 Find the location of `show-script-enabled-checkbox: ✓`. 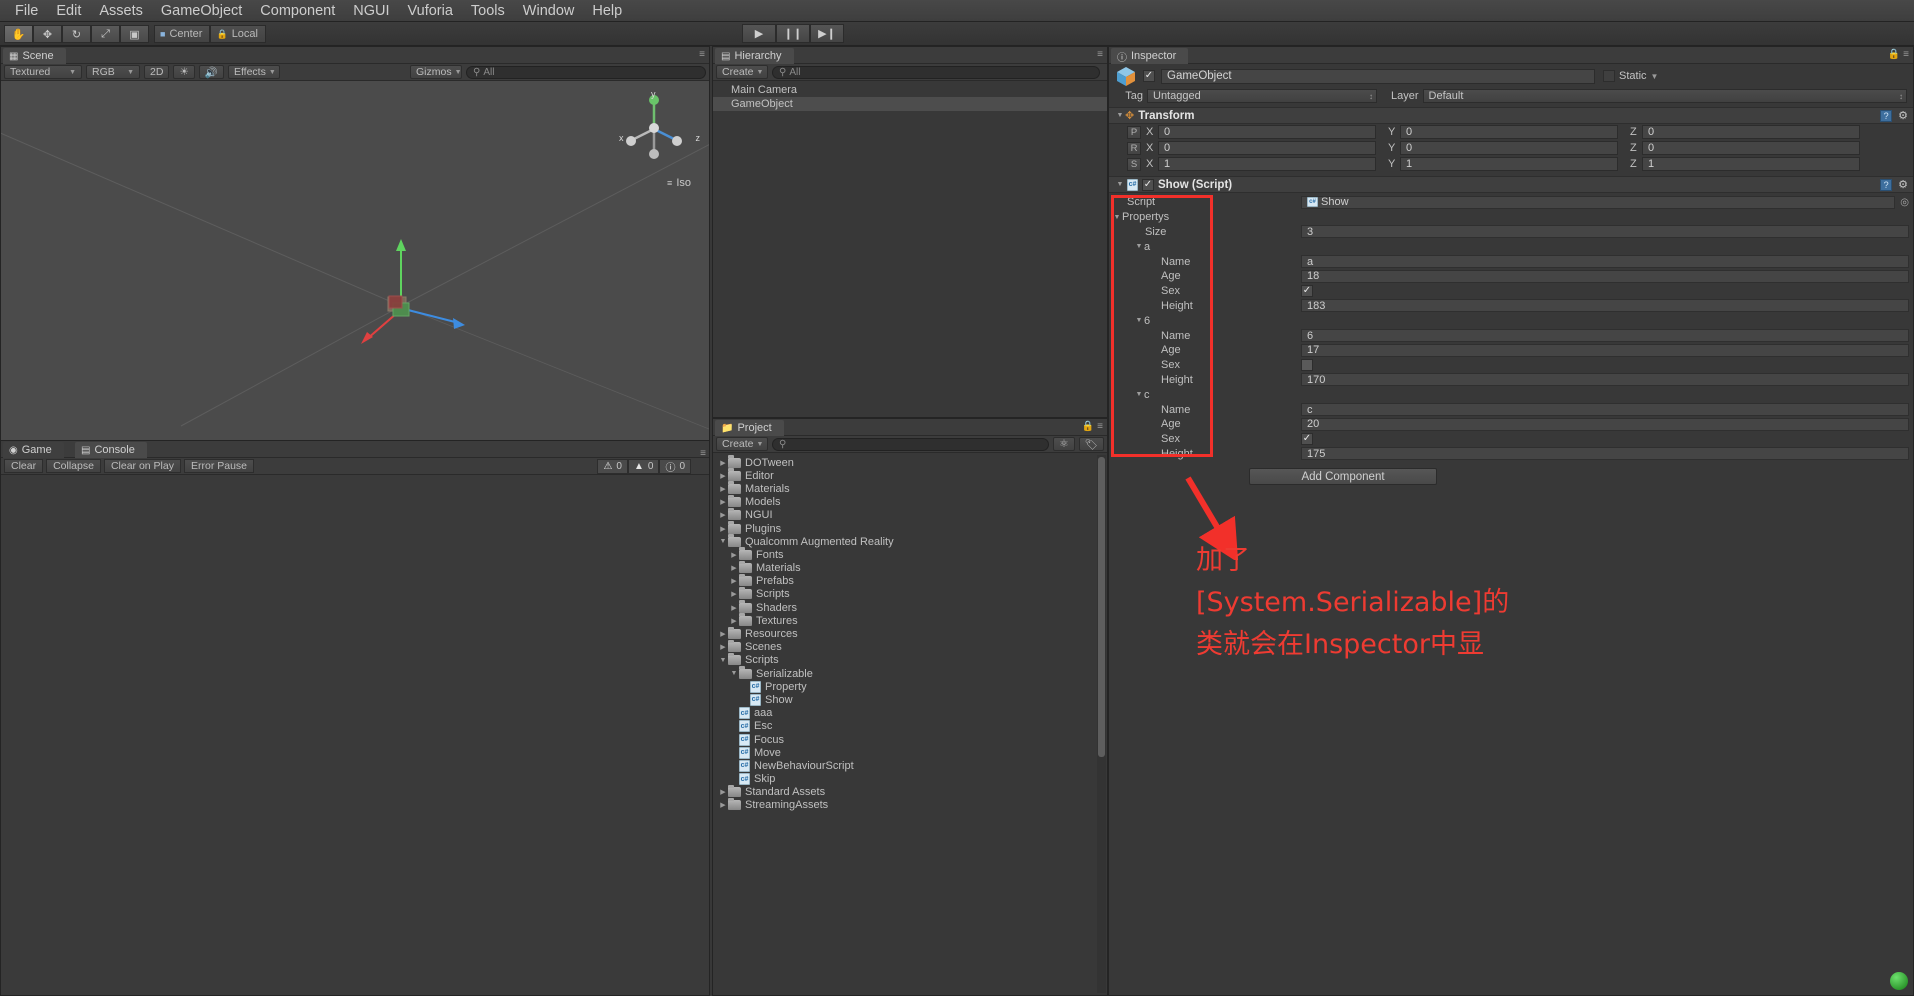

show-script-enabled-checkbox: ✓ is located at coordinates (1148, 184).